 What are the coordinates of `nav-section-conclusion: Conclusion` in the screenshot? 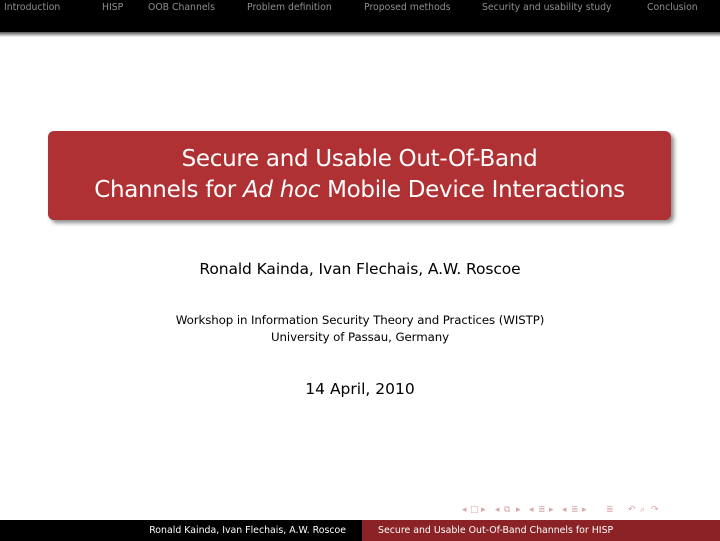 It's located at (672, 8).